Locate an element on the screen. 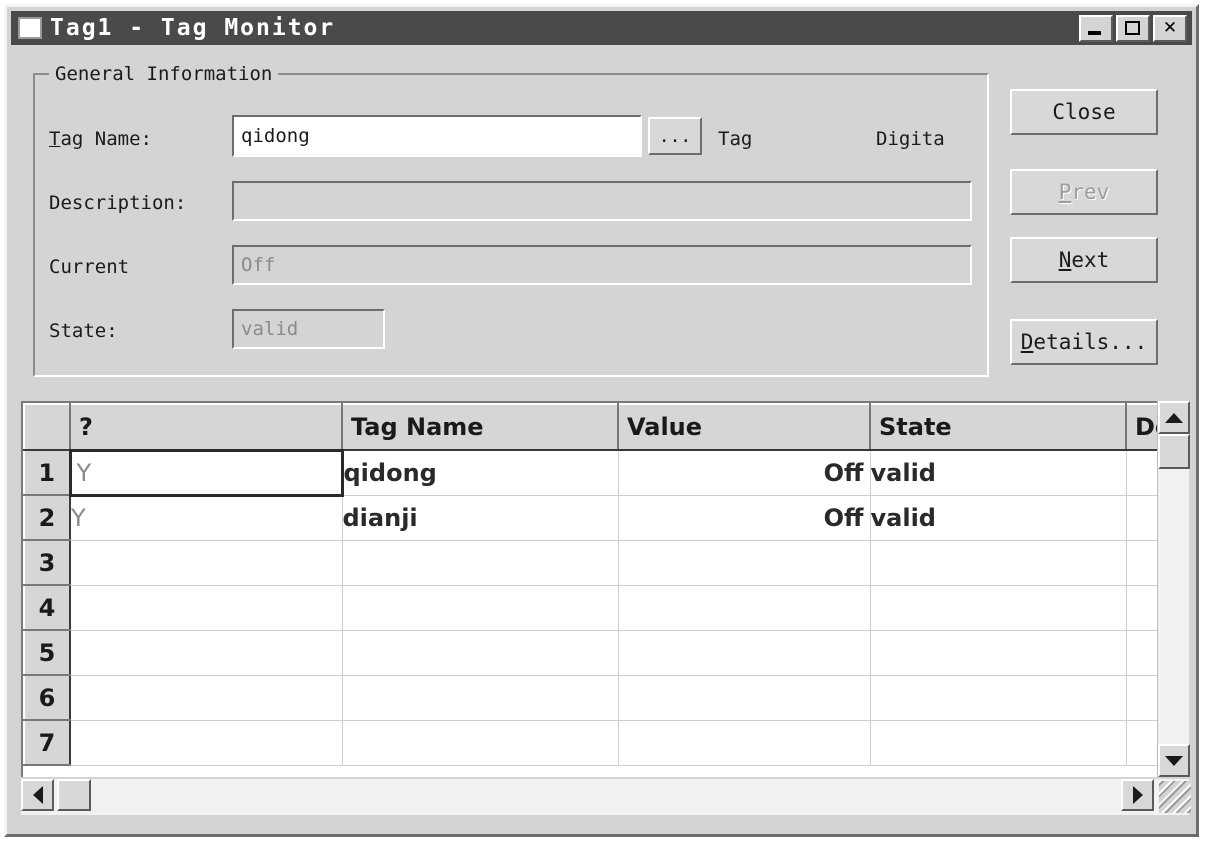  close-dialog-button: Close is located at coordinates (1084, 112).